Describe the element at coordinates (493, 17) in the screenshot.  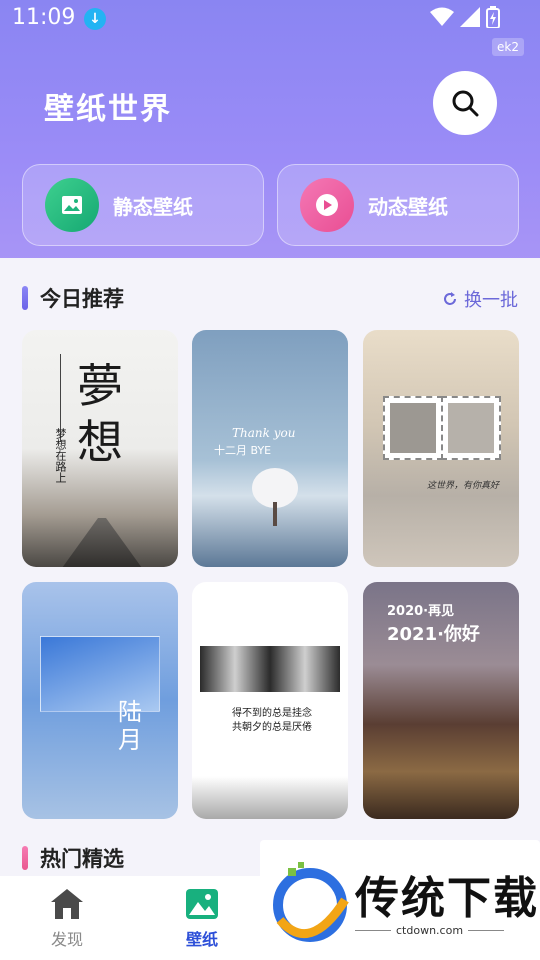
I see `battery-icon` at that location.